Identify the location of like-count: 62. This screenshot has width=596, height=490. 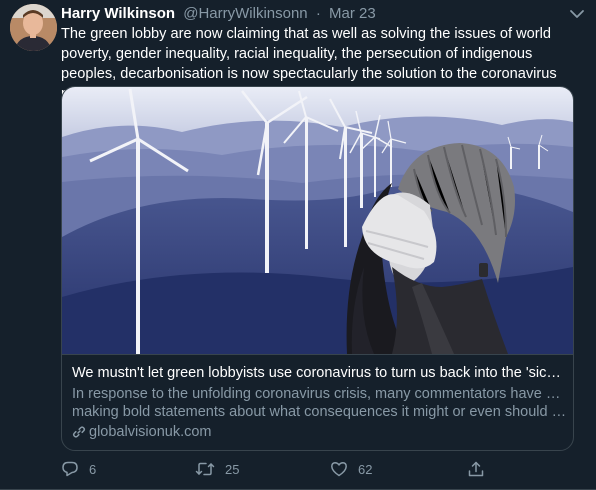
(365, 469).